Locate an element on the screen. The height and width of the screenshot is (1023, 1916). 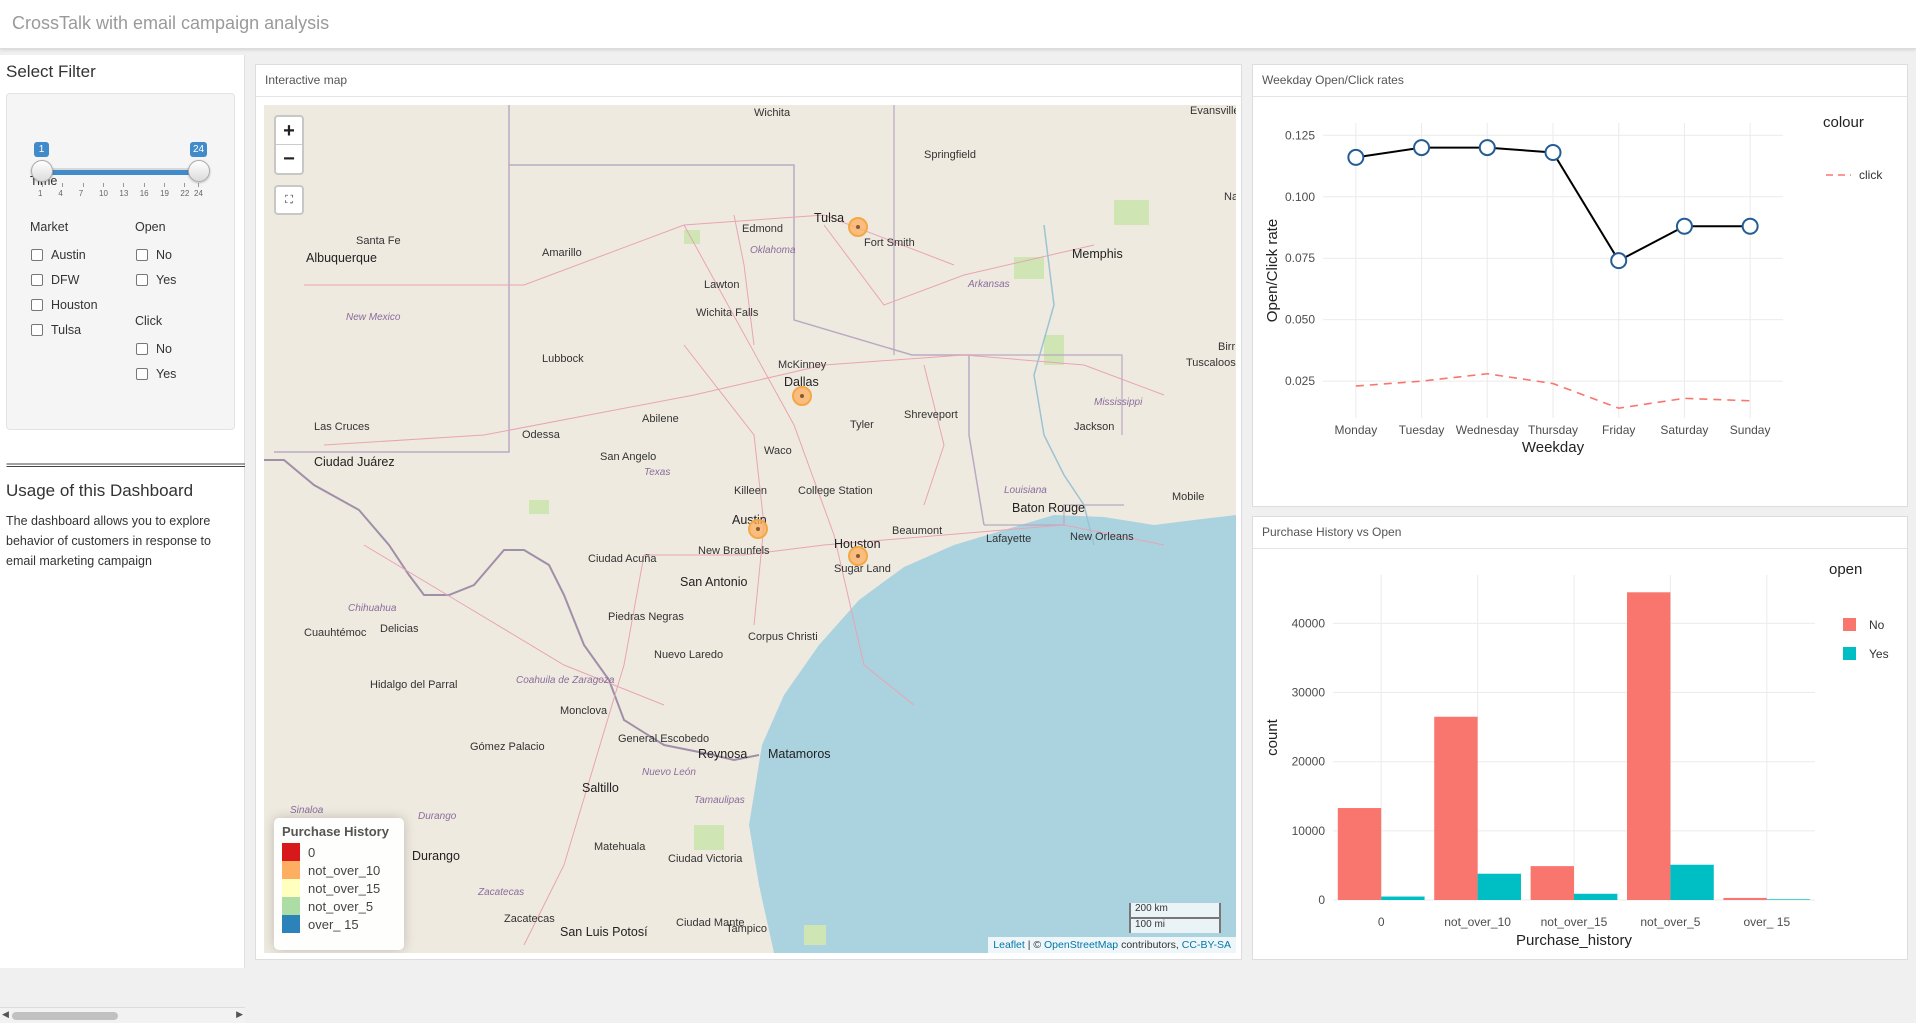
usage-title: Usage of this Dashboard is located at coordinates (100, 490).